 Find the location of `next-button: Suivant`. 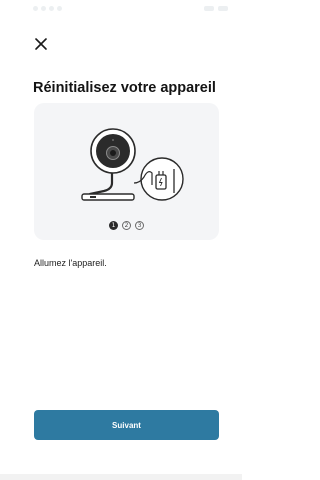

next-button: Suivant is located at coordinates (126, 425).